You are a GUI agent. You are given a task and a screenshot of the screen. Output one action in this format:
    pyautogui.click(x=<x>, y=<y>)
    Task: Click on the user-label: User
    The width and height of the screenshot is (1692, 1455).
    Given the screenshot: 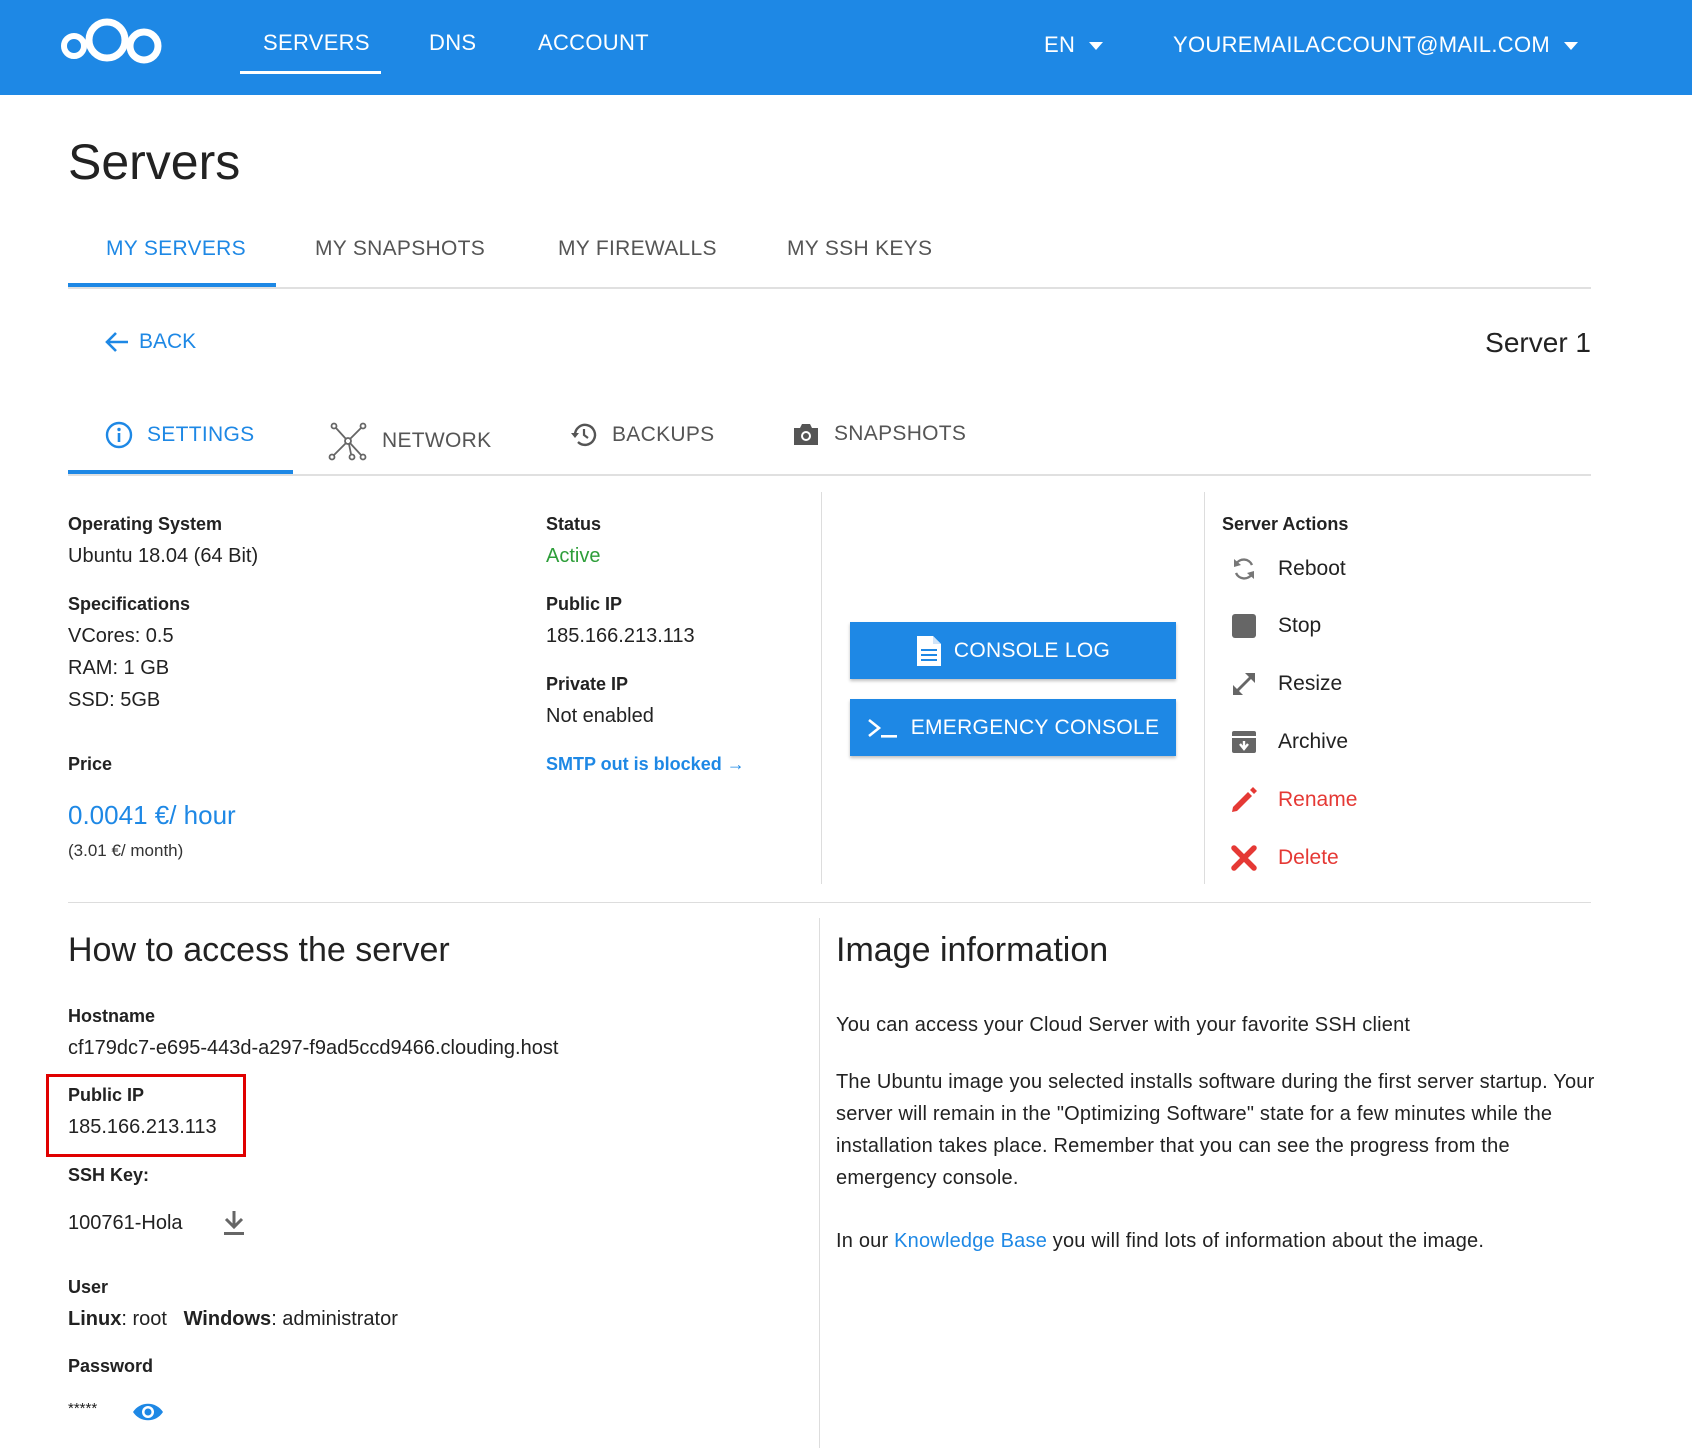 What is the action you would take?
    pyautogui.click(x=88, y=1287)
    